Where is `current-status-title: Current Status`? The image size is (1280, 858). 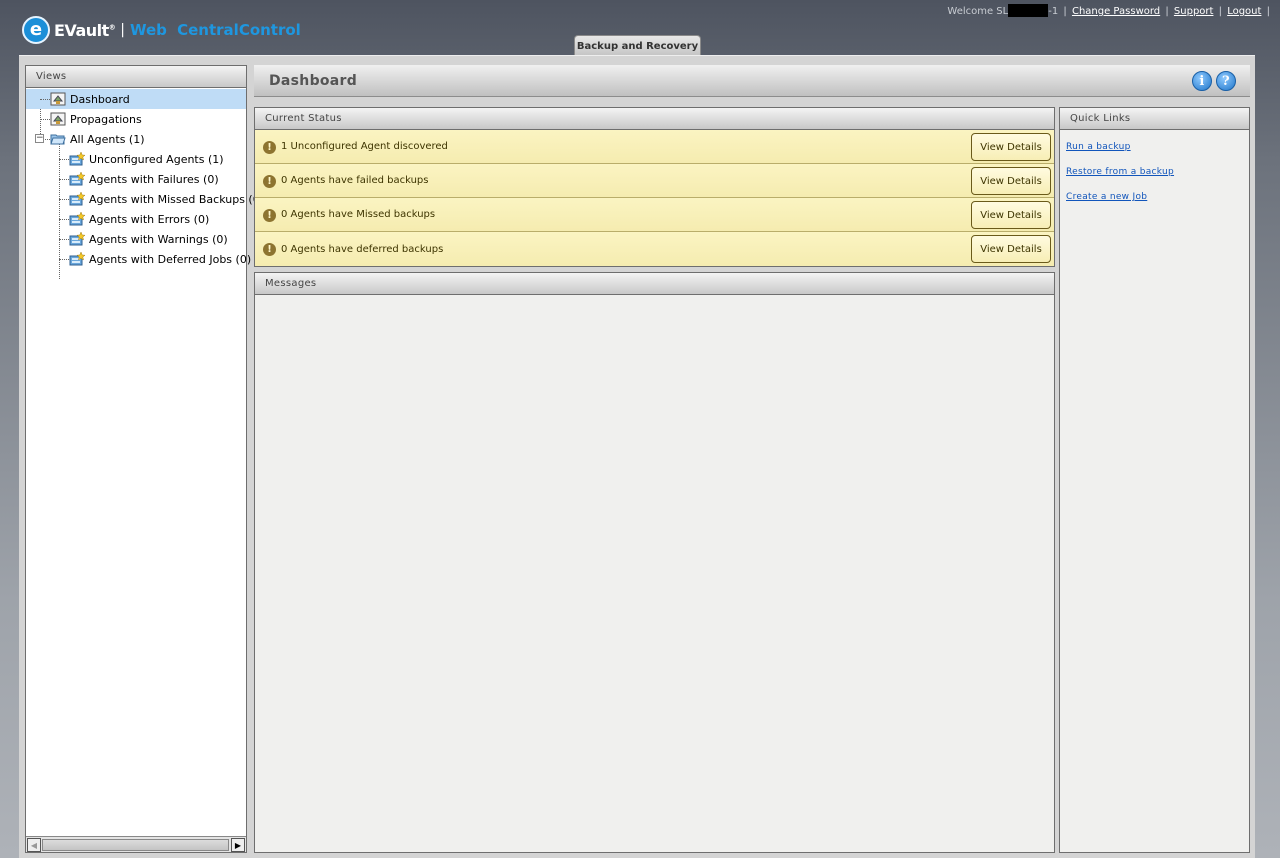
current-status-title: Current Status is located at coordinates (654, 119).